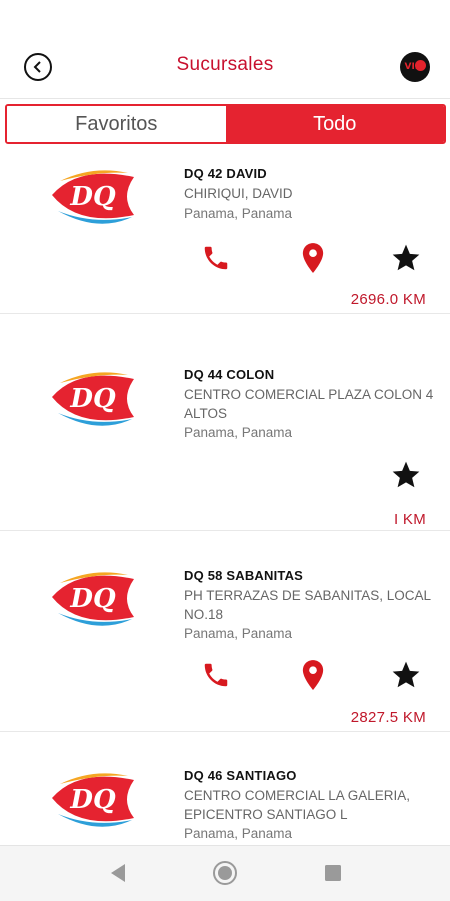 The width and height of the screenshot is (450, 901). I want to click on tab-favoritos: Favoritos, so click(116, 124).